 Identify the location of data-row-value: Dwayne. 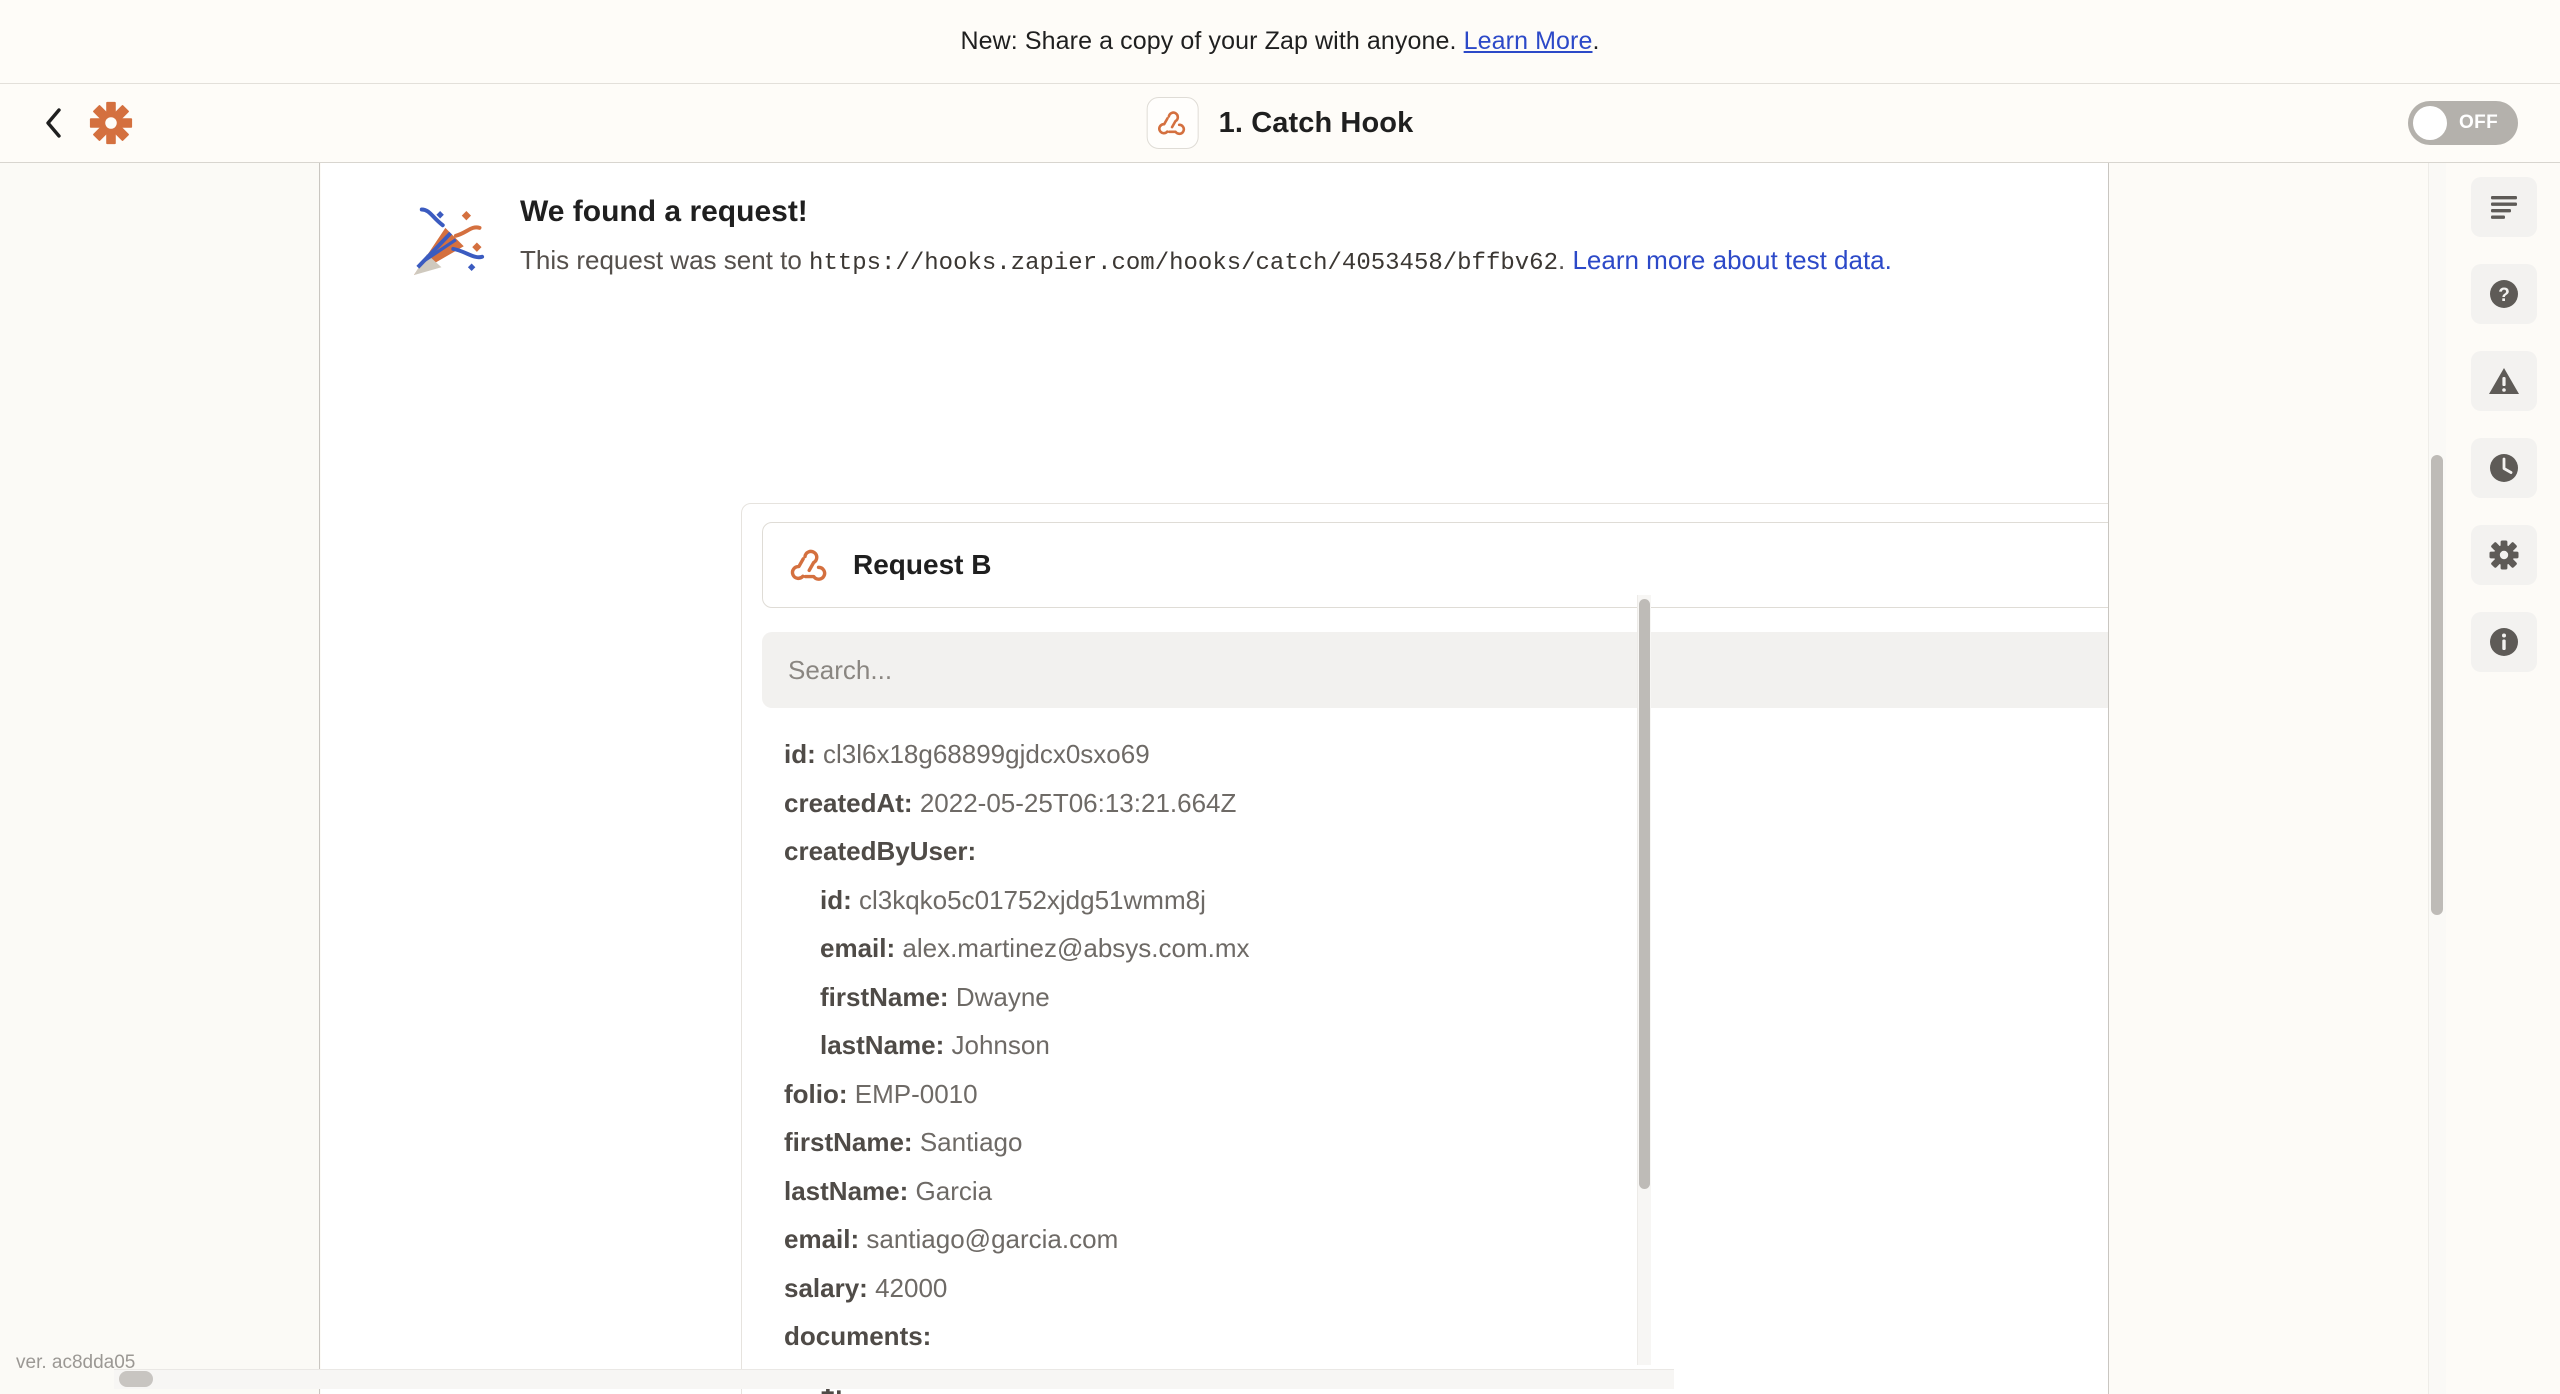
(999, 996).